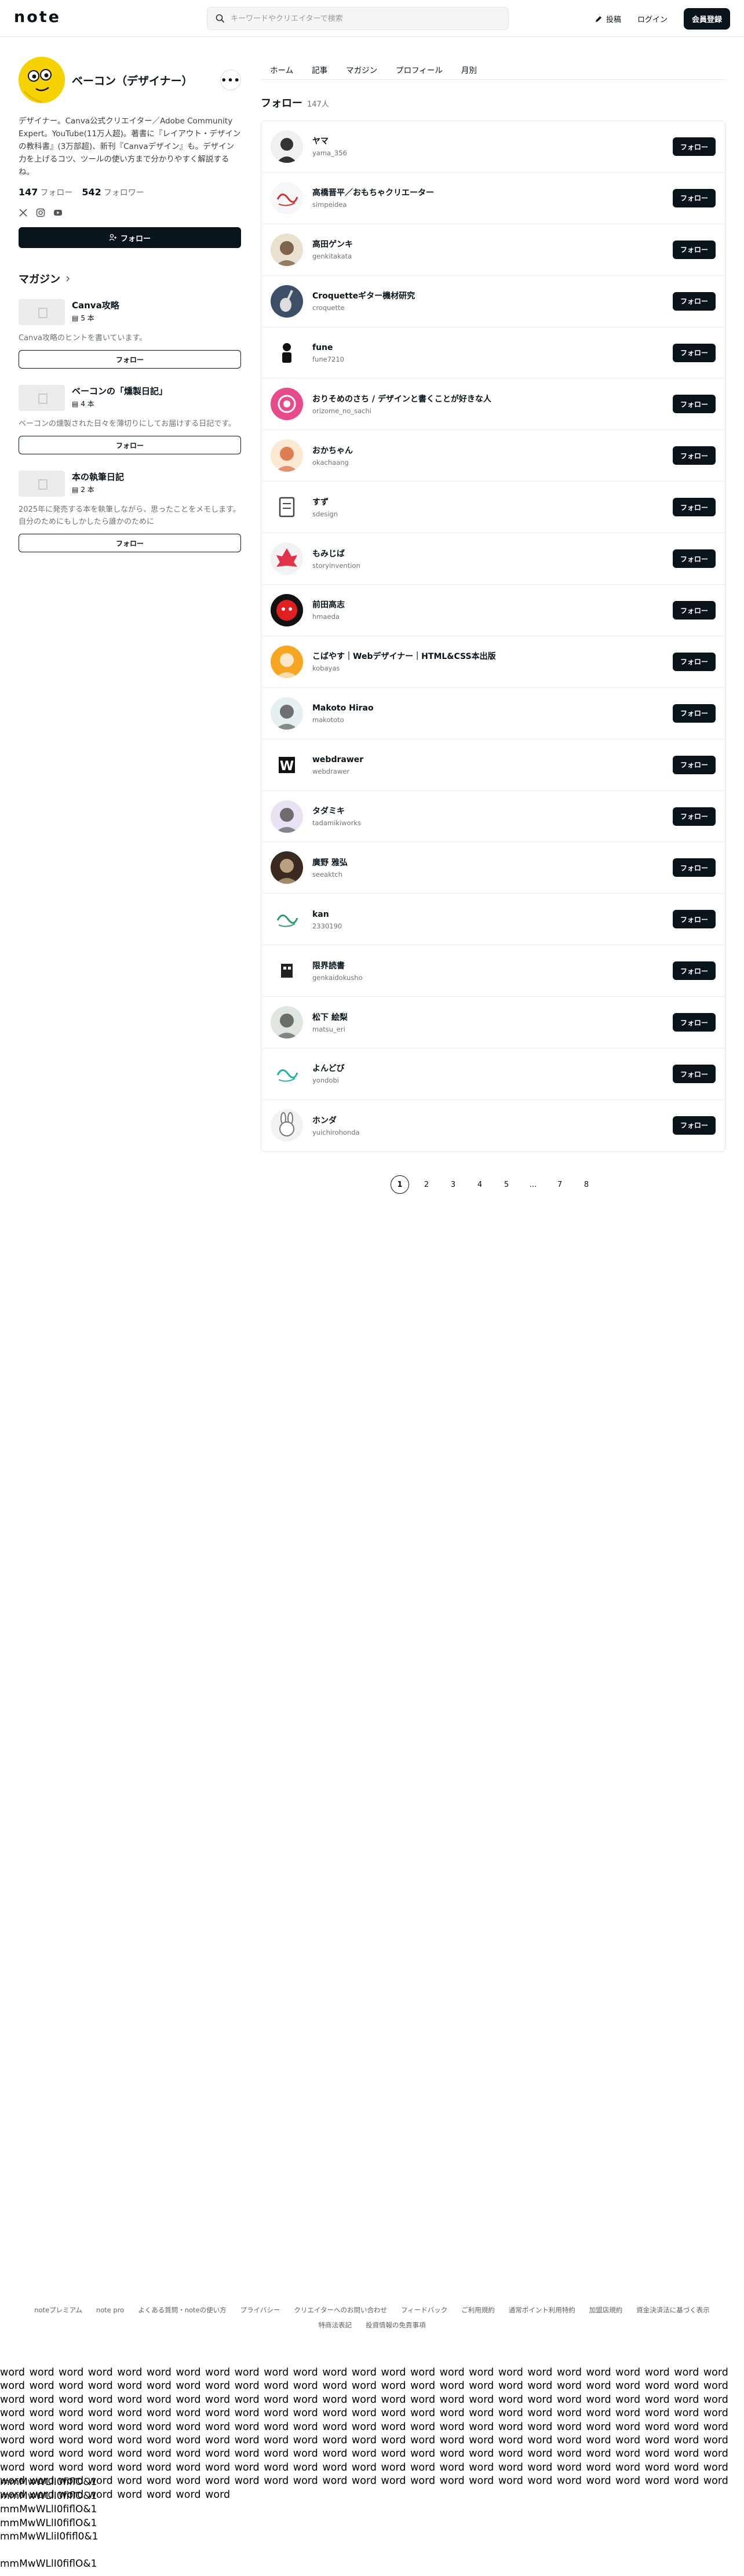  I want to click on user-name: 高田ゲンキ, so click(332, 244).